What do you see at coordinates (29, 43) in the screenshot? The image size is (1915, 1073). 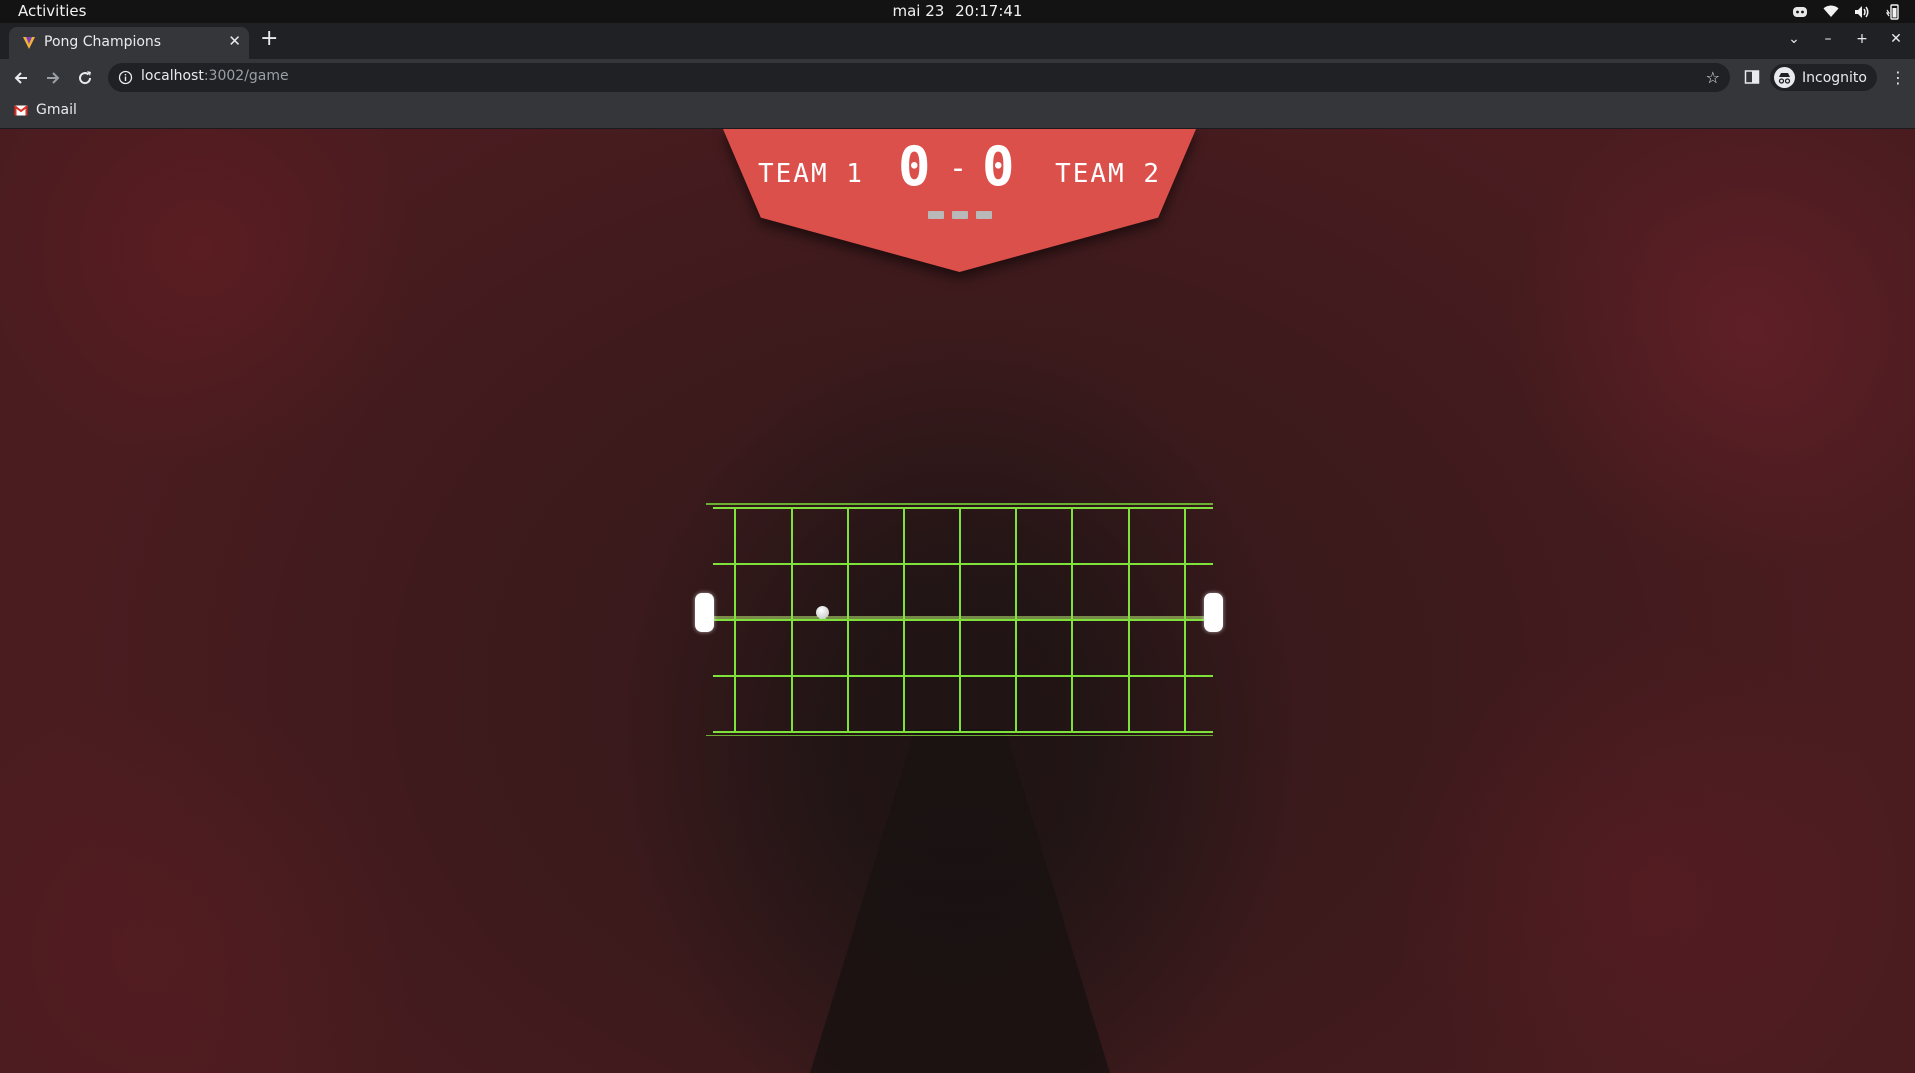 I see `pong-favicon-icon` at bounding box center [29, 43].